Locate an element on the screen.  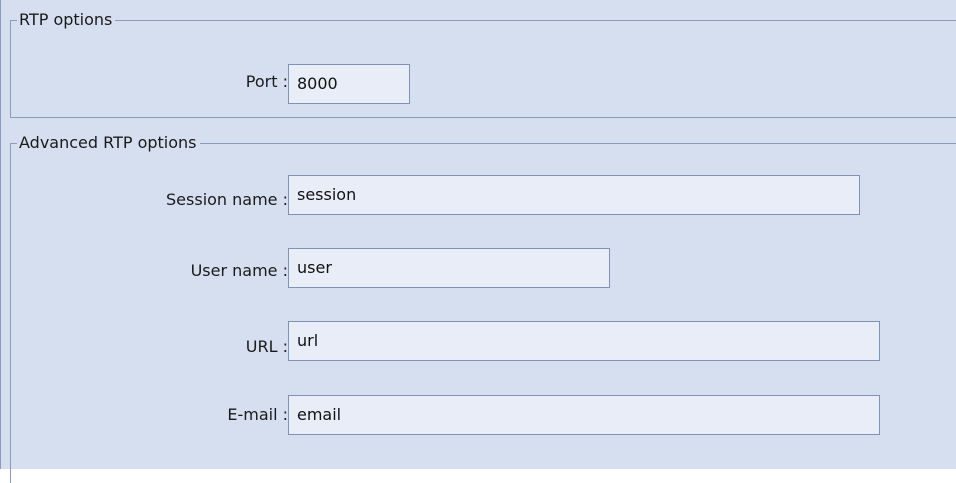
url-input is located at coordinates (584, 341).